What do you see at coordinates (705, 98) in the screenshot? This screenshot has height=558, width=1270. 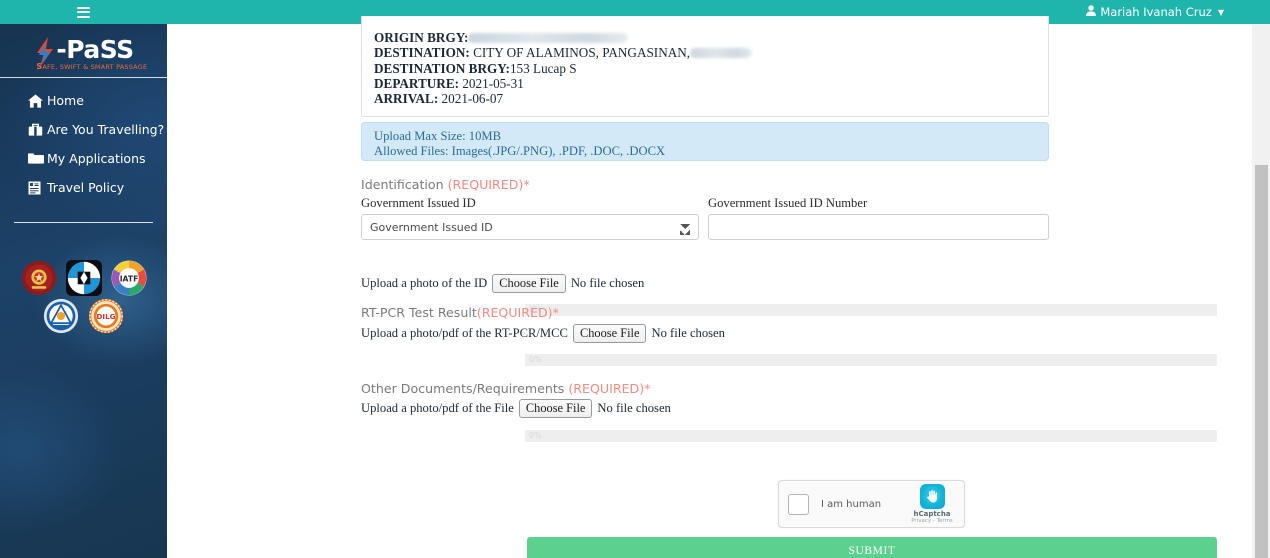 I see `trip-arrival: ARRIVAL: 2021-06-07` at bounding box center [705, 98].